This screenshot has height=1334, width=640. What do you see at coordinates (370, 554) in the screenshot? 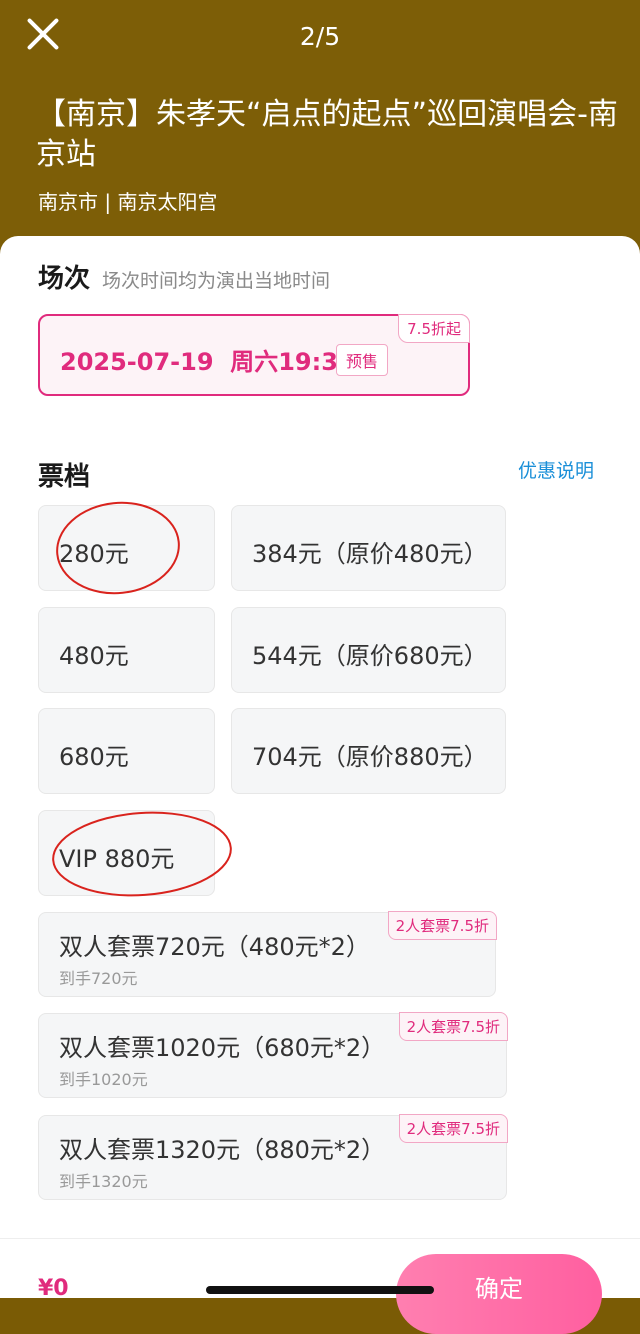
I see `tier-label: 384元（原价480元）` at bounding box center [370, 554].